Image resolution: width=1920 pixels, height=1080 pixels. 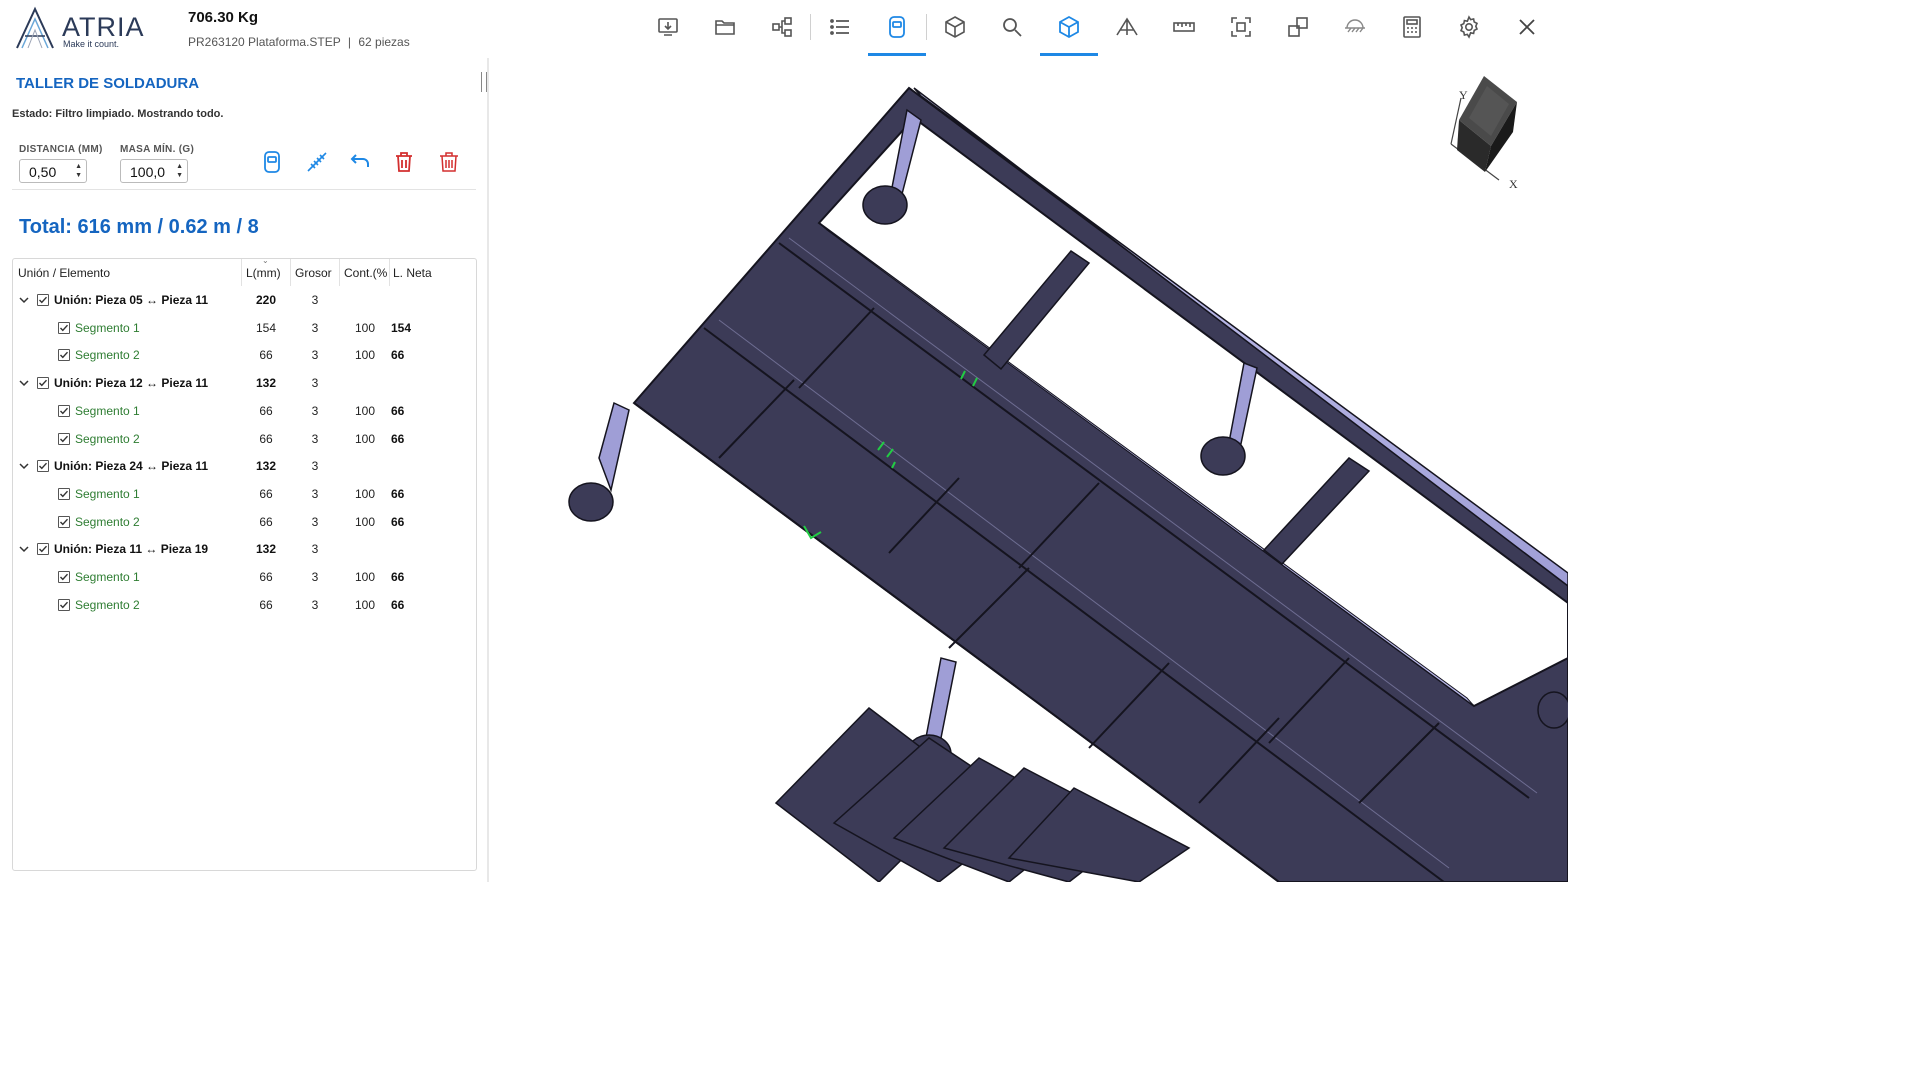 What do you see at coordinates (782, 27) in the screenshot?
I see `assembly-tree-icon` at bounding box center [782, 27].